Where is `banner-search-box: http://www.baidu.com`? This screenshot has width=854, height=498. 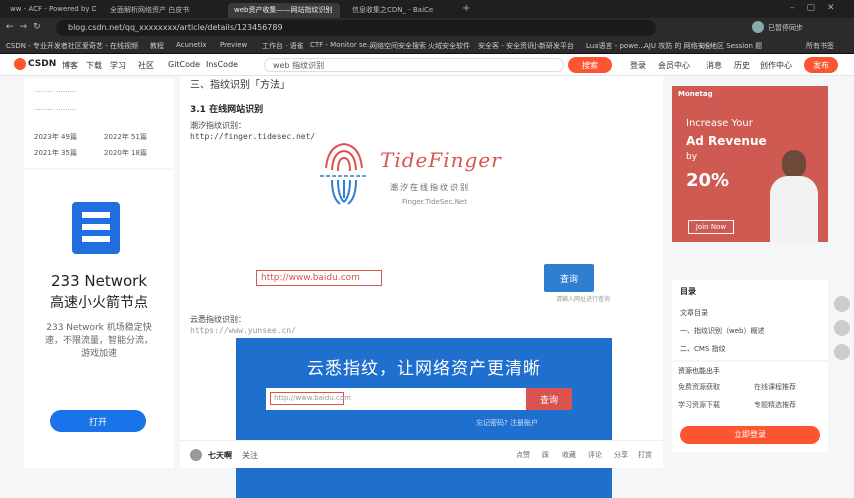
banner-search-box: http://www.baidu.com is located at coordinates (396, 399).